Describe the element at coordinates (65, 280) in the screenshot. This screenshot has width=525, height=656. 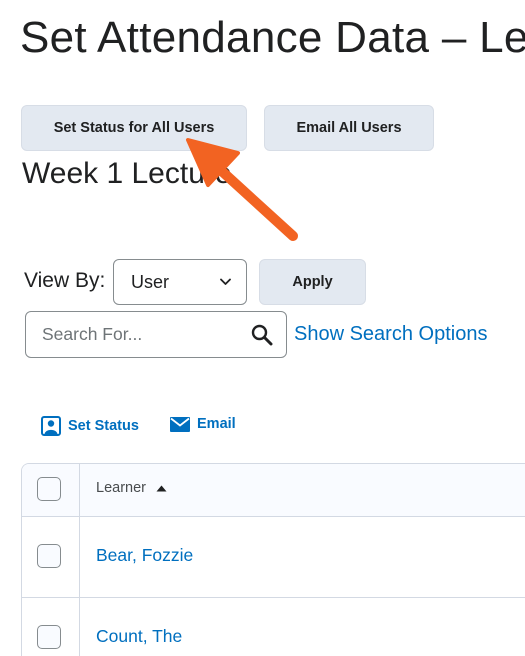
I see `view-by-label: View By:` at that location.